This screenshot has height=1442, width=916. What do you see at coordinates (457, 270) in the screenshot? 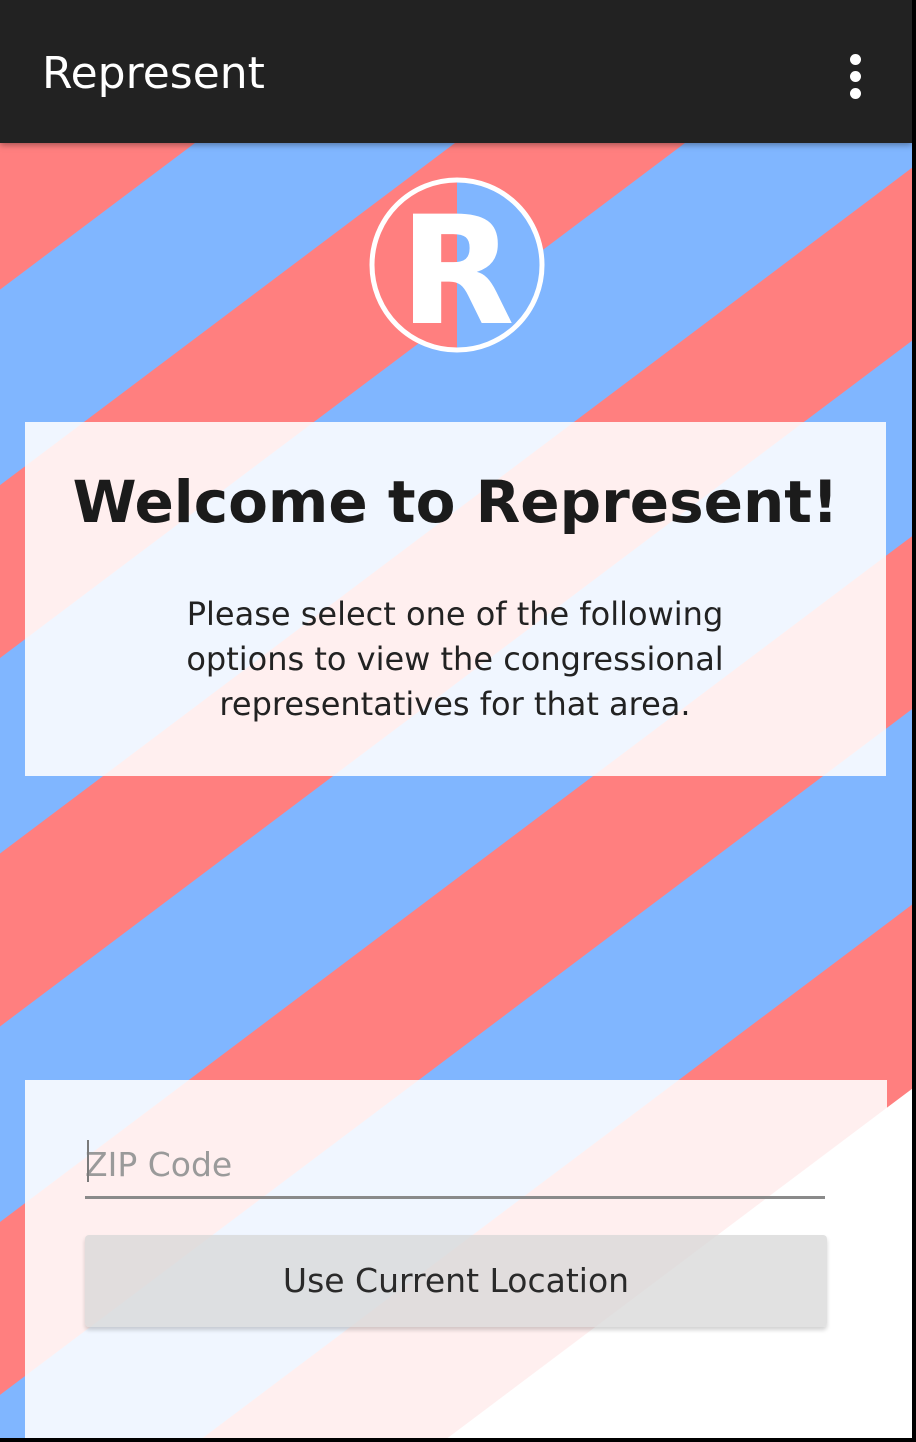
I see `logo-letter: R` at bounding box center [457, 270].